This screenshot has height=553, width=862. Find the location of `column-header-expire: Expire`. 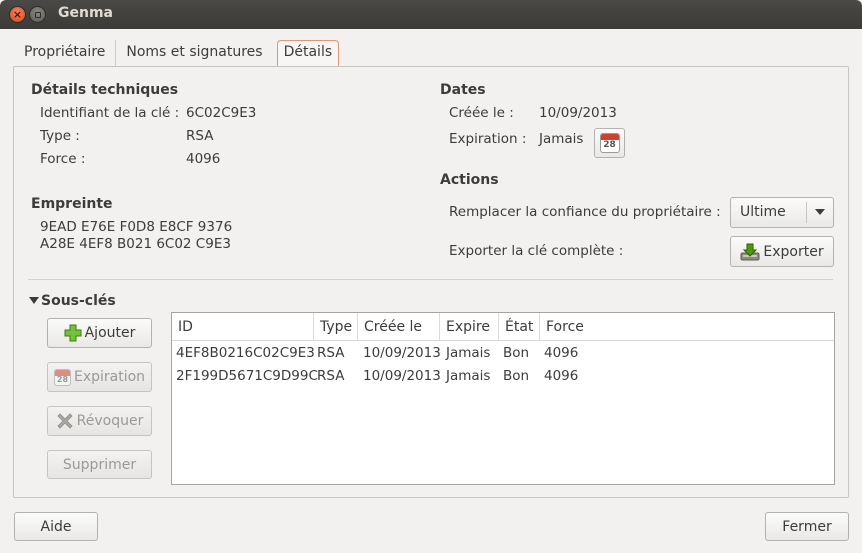

column-header-expire: Expire is located at coordinates (469, 327).